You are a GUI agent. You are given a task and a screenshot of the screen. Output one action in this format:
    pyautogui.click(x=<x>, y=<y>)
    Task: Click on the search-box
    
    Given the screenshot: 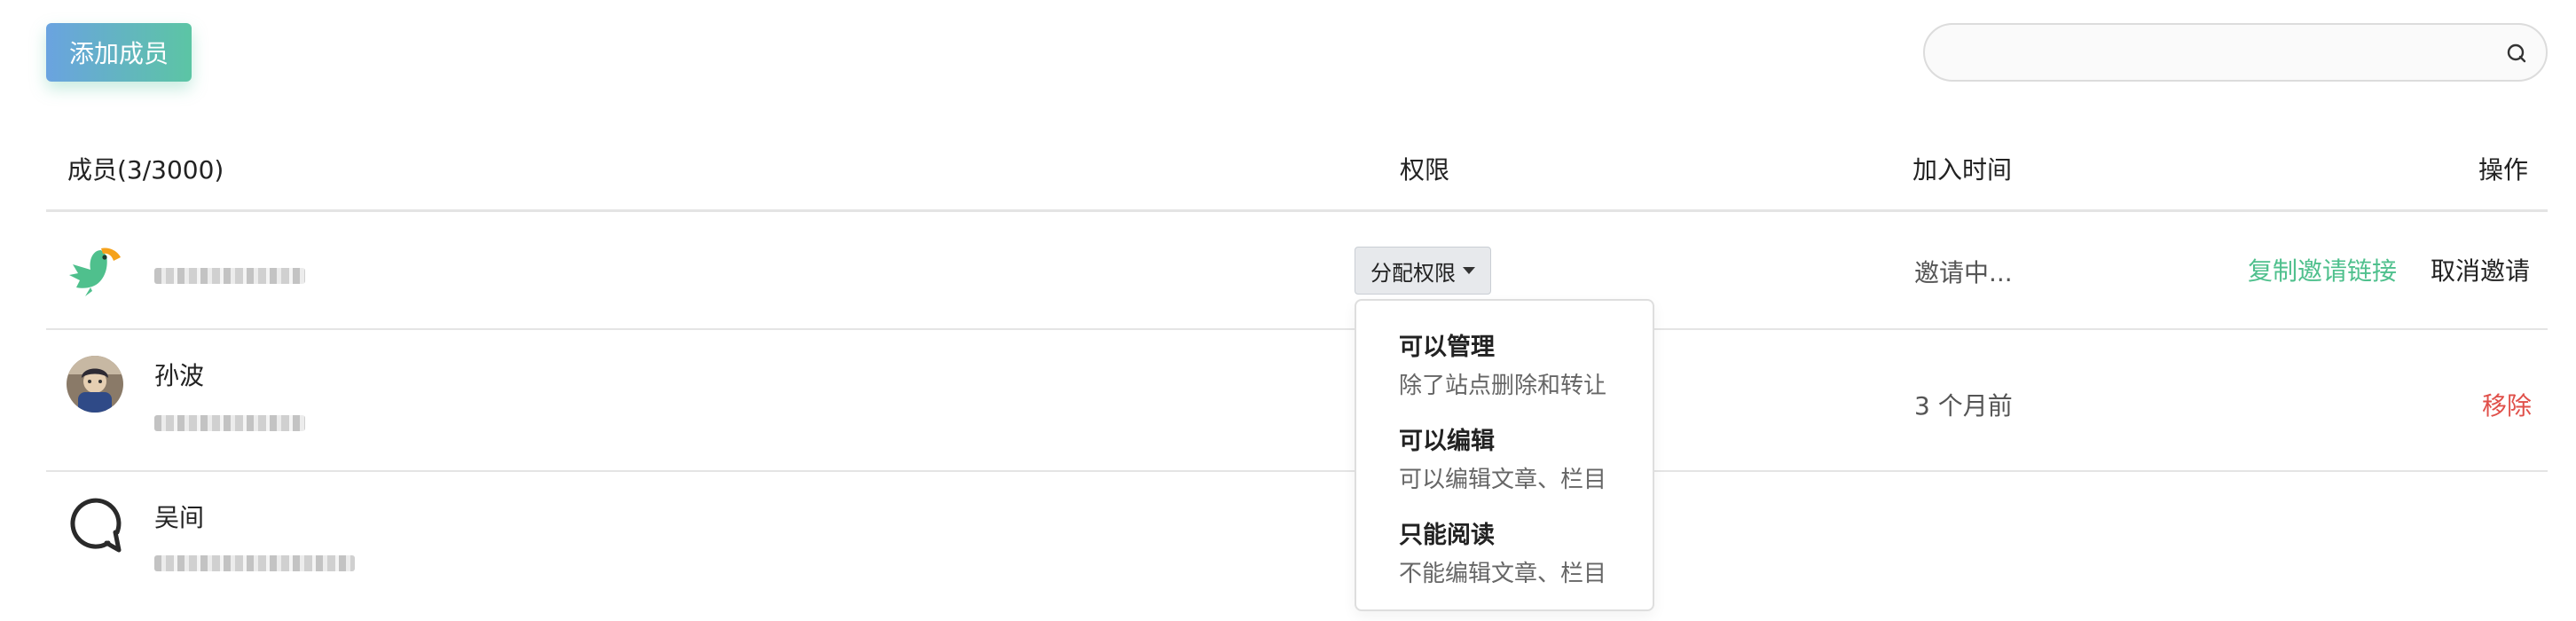 What is the action you would take?
    pyautogui.click(x=2235, y=52)
    